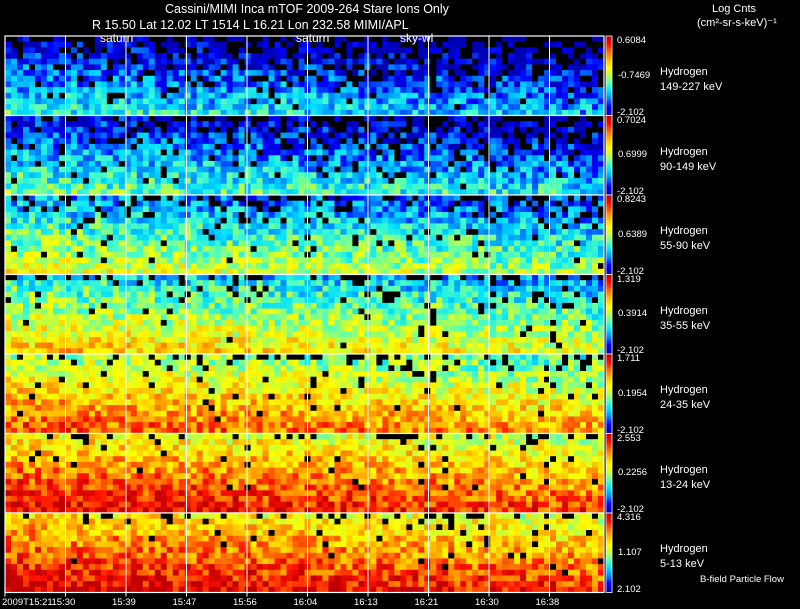 This screenshot has width=800, height=609. Describe the element at coordinates (685, 246) in the screenshot. I see `energy-range-label: 55-90 keV` at that location.